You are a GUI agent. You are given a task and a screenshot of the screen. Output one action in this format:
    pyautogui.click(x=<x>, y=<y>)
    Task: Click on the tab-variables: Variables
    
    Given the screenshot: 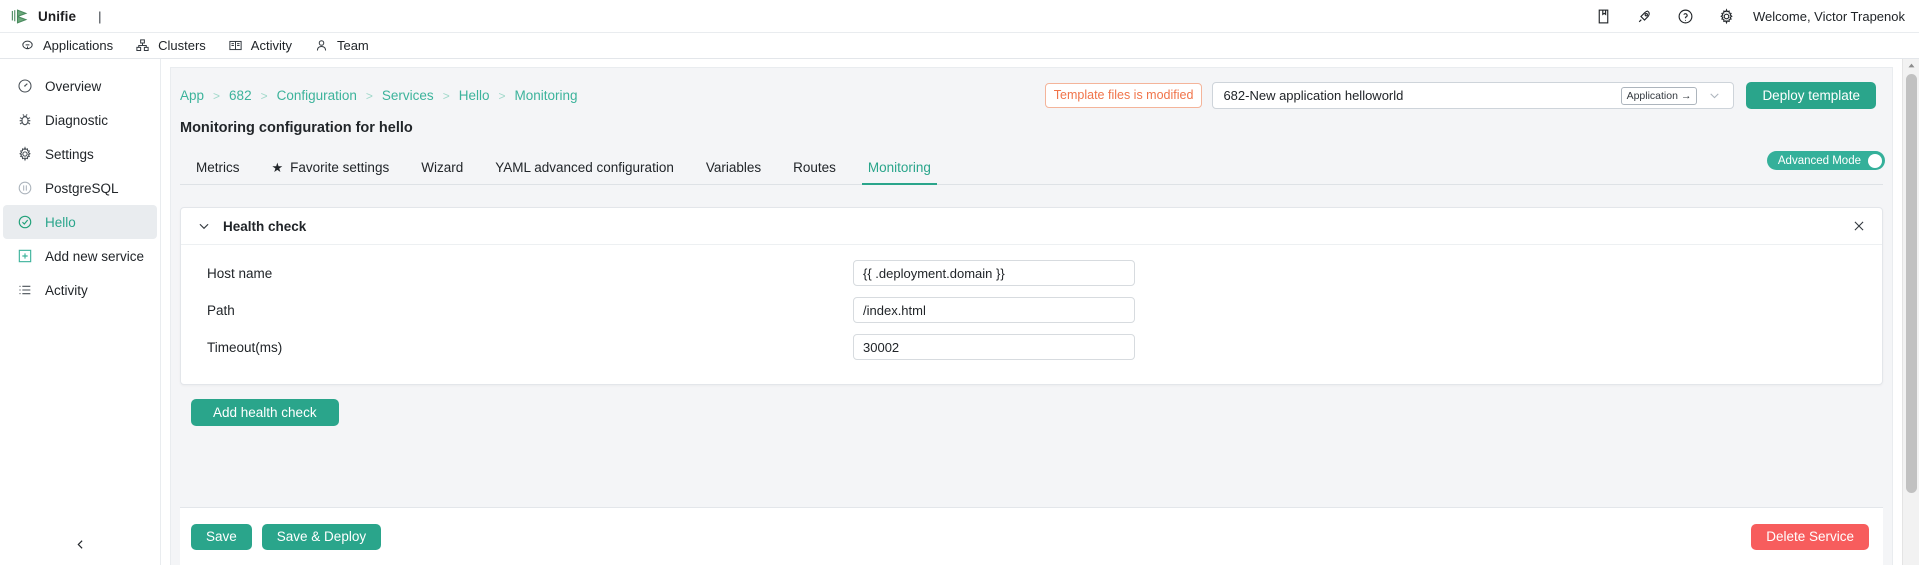 What is the action you would take?
    pyautogui.click(x=733, y=169)
    